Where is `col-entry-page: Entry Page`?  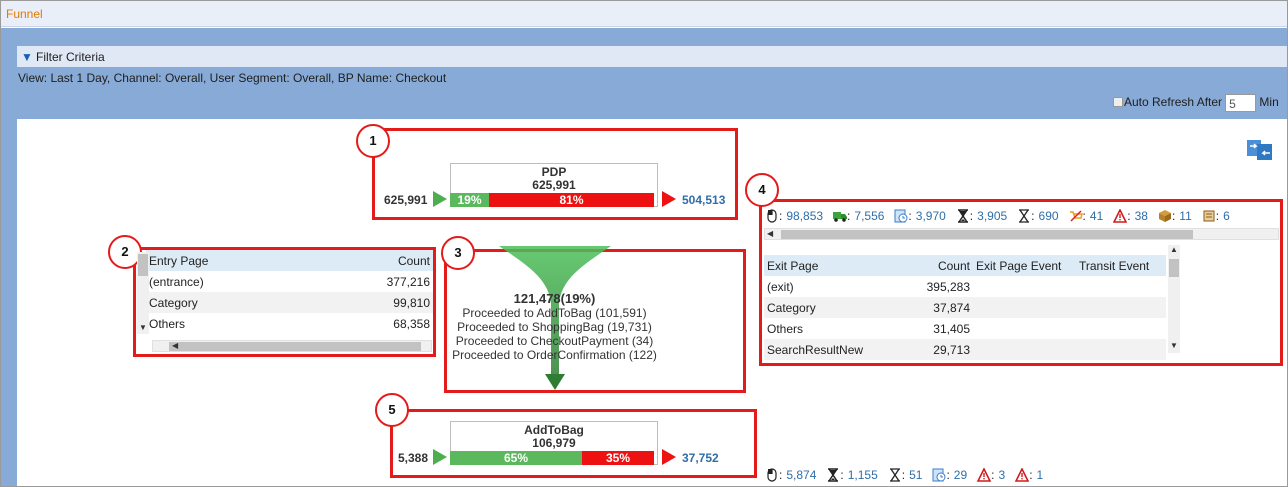 col-entry-page: Entry Page is located at coordinates (228, 260).